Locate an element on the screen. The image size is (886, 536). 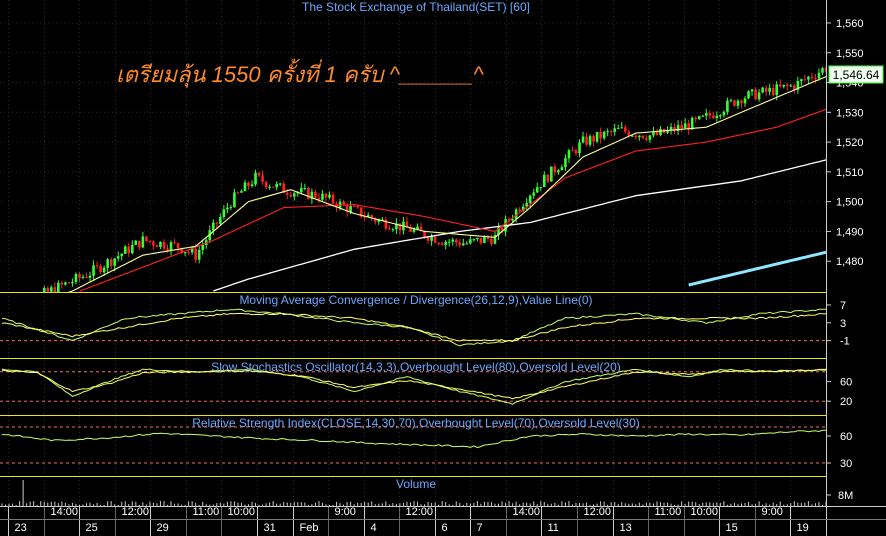
x-tick-label: 10:00 is located at coordinates (242, 512).